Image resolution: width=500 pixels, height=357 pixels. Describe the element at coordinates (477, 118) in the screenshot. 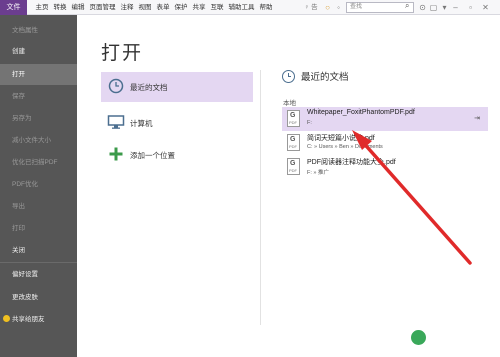

I see `pin-icon: ⇥` at that location.